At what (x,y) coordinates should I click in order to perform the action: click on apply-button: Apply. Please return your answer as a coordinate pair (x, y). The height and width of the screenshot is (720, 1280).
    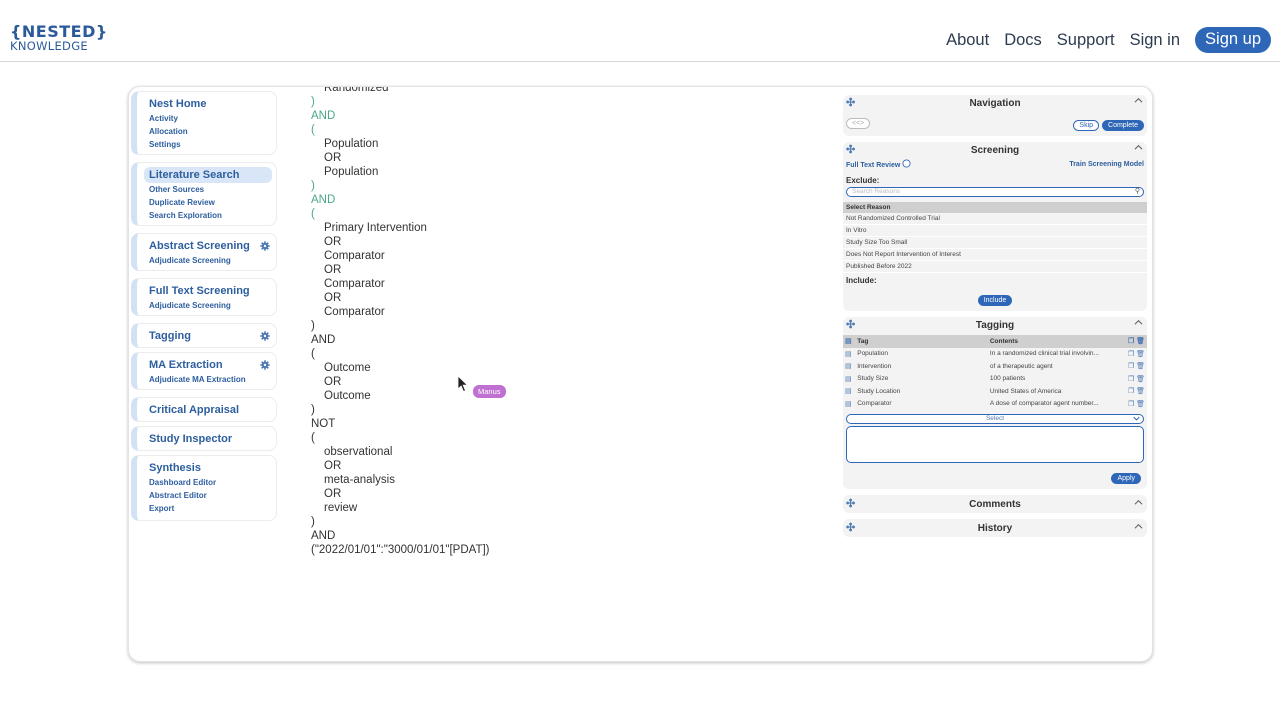
    Looking at the image, I should click on (1126, 478).